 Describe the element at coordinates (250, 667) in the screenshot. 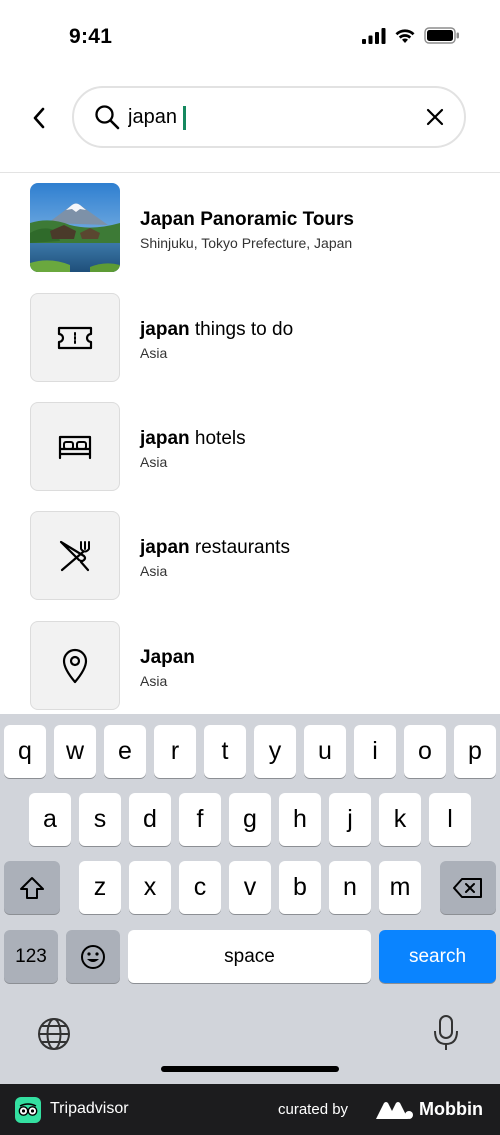

I see `result-item: Japan Asia` at that location.